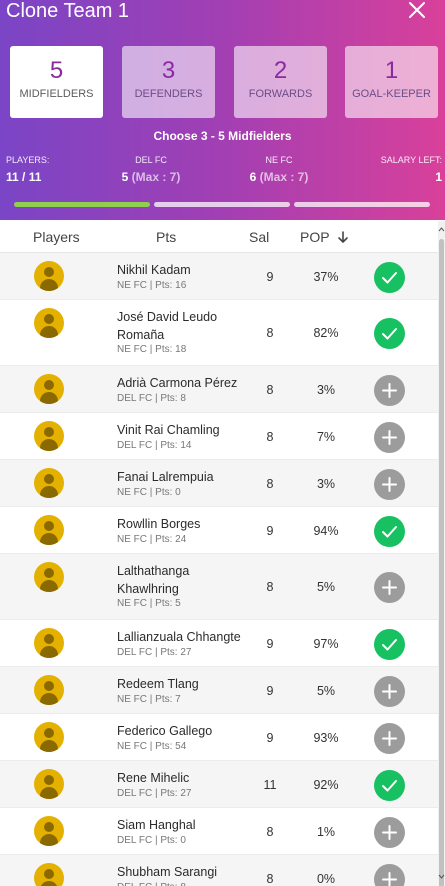 The width and height of the screenshot is (445, 886). I want to click on scroll-up-icon, so click(441, 230).